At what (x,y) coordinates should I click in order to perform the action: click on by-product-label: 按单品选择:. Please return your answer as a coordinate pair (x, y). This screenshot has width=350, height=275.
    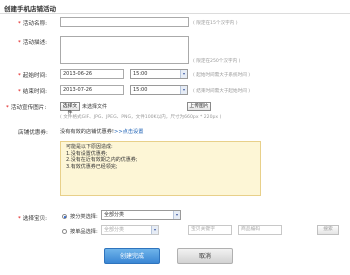
    Looking at the image, I should click on (84, 232).